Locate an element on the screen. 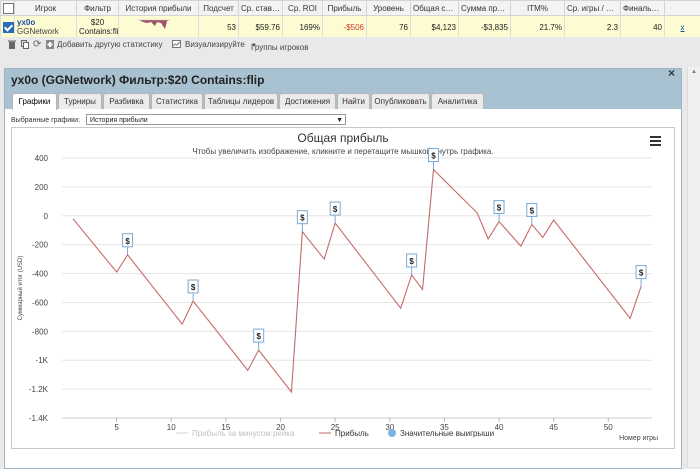  y-tick-label: -600 is located at coordinates (40, 302).